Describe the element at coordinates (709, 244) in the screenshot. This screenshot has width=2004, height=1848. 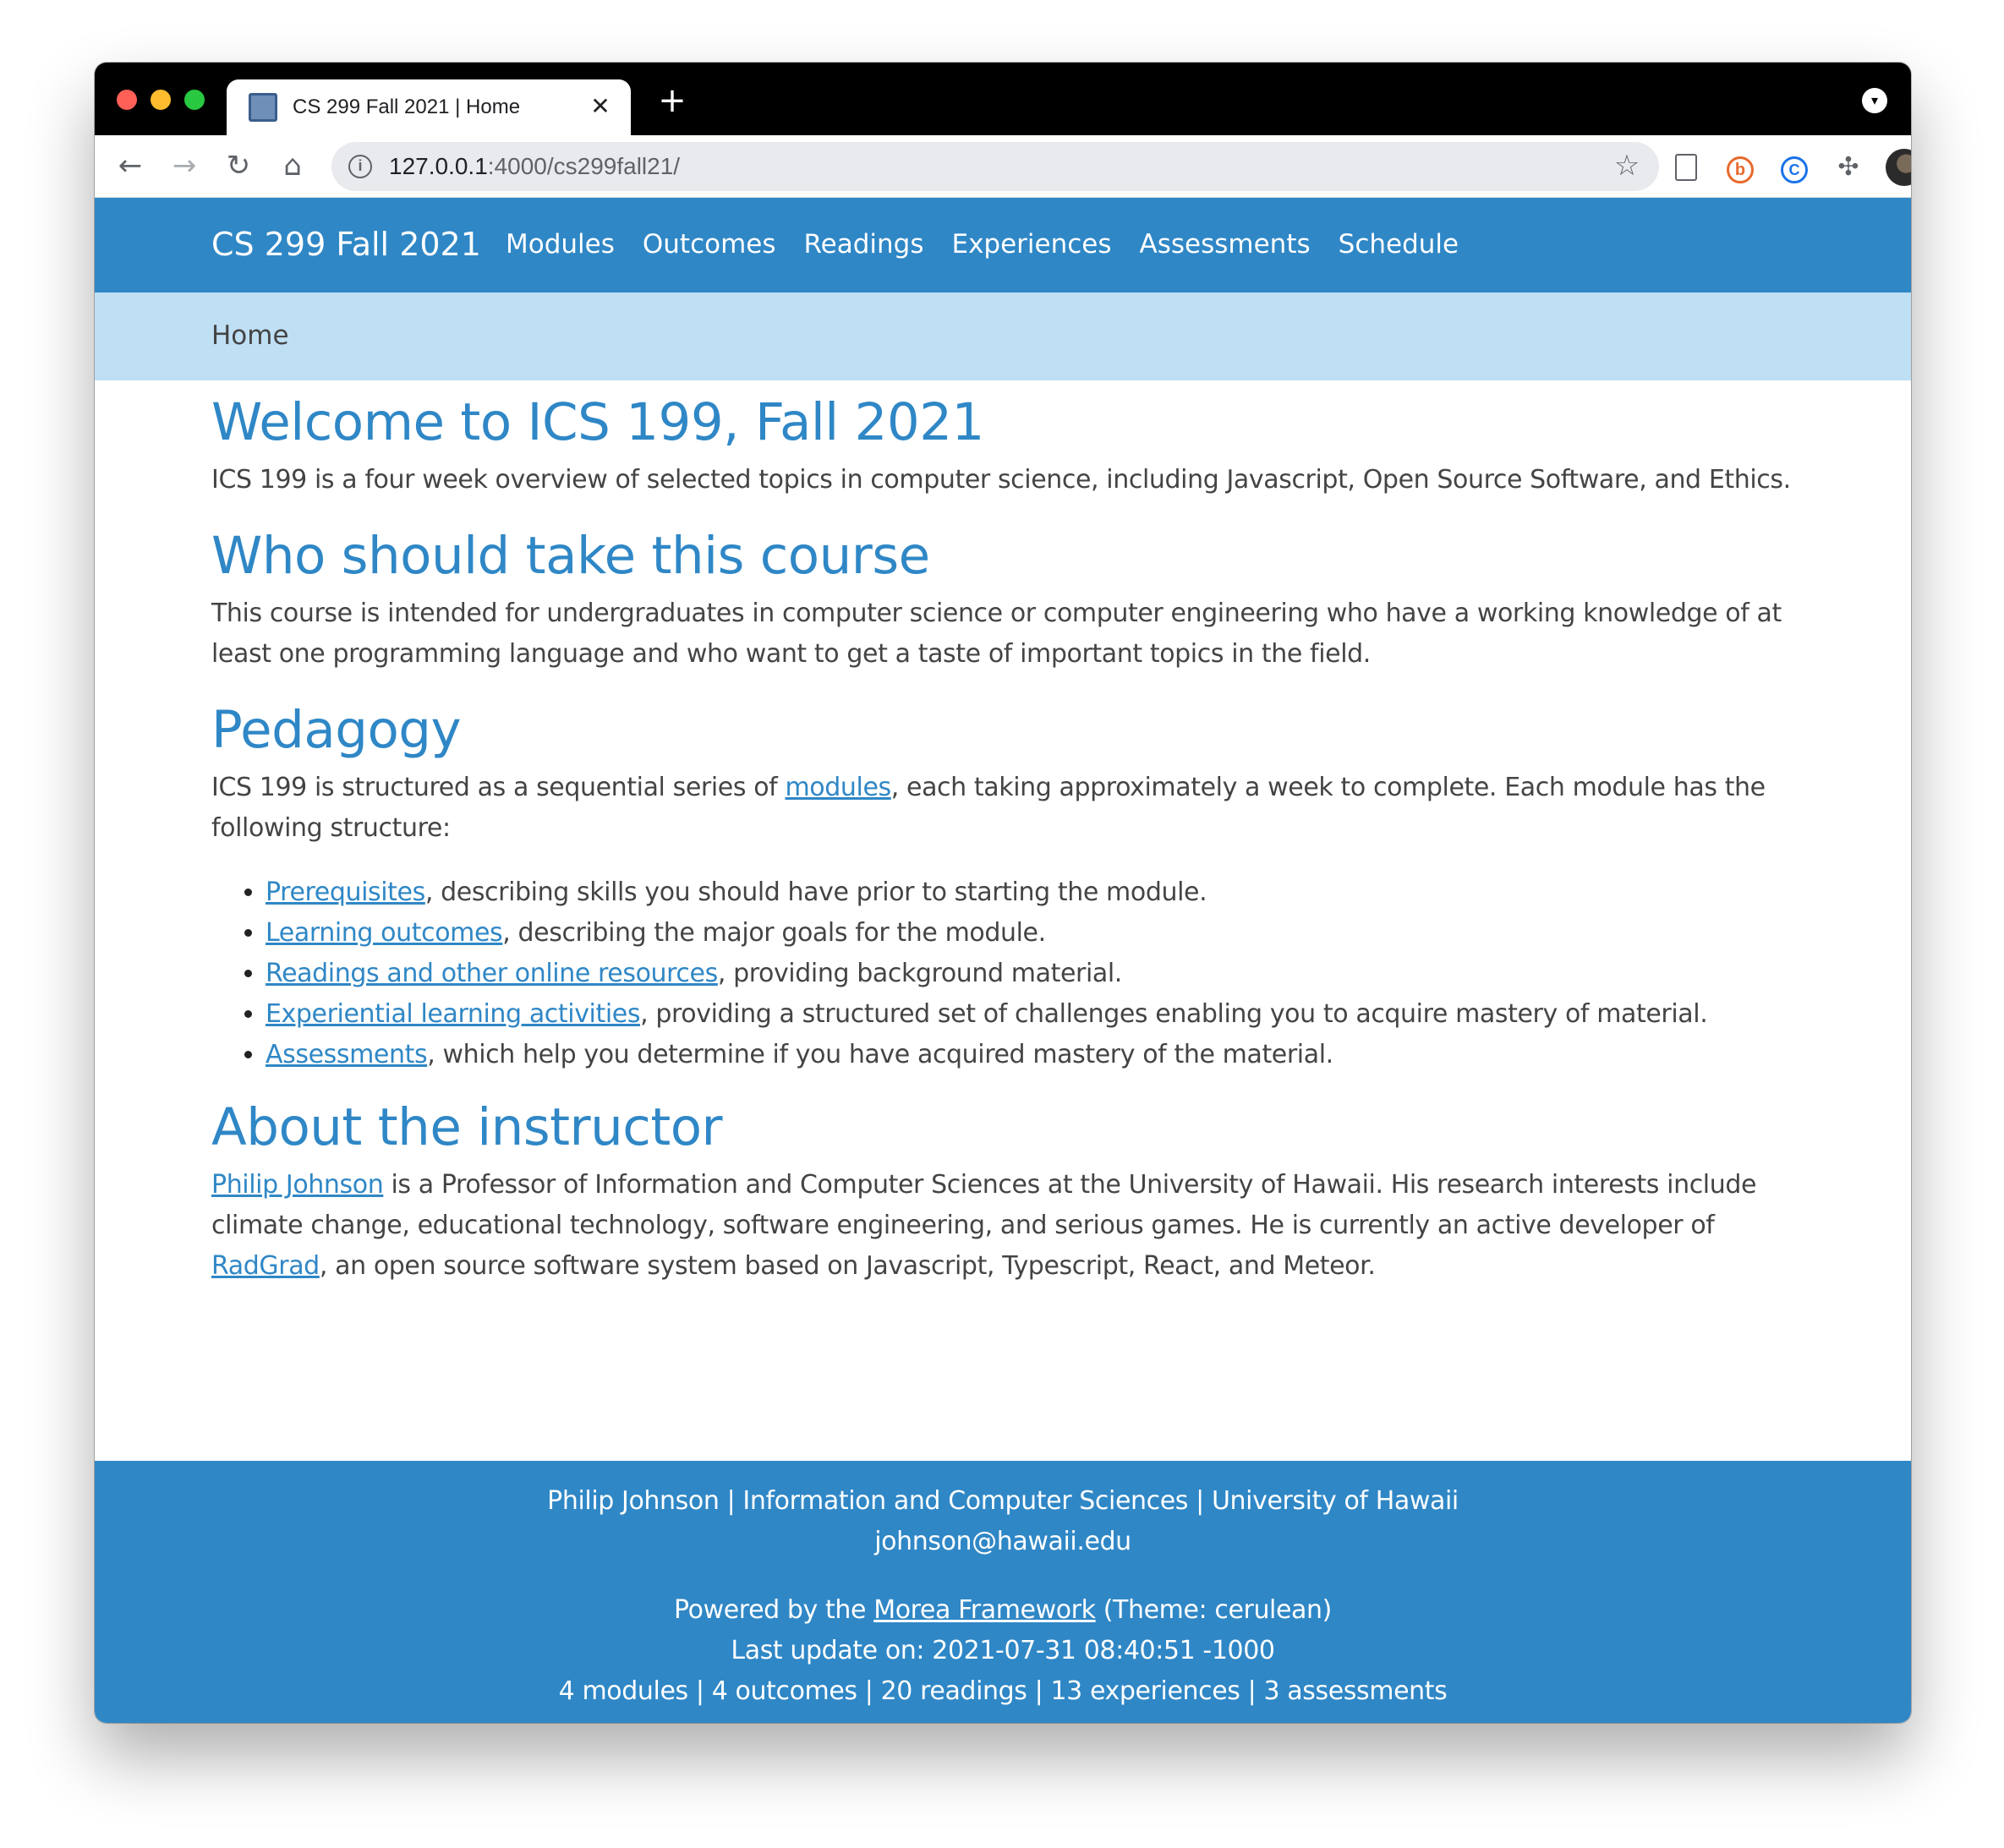
I see `nav-link-outcomes: Outcomes` at that location.